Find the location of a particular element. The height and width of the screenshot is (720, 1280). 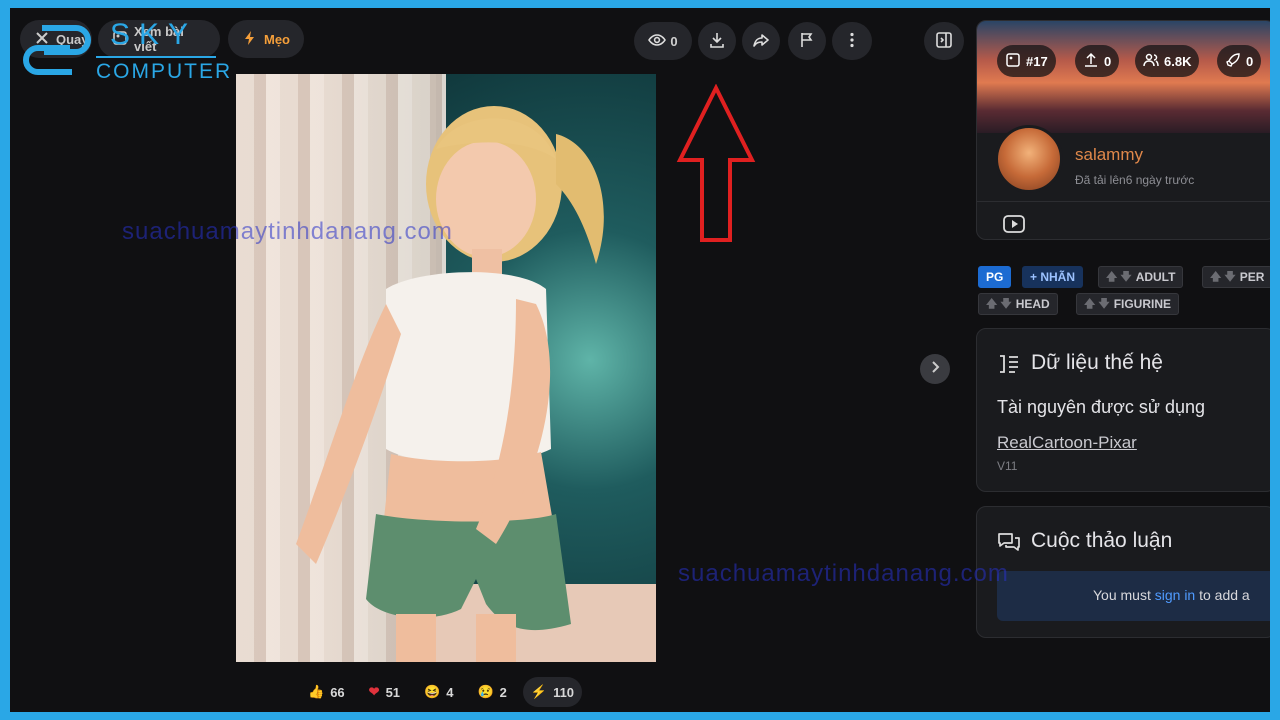

chevron-right-icon is located at coordinates (935, 369).